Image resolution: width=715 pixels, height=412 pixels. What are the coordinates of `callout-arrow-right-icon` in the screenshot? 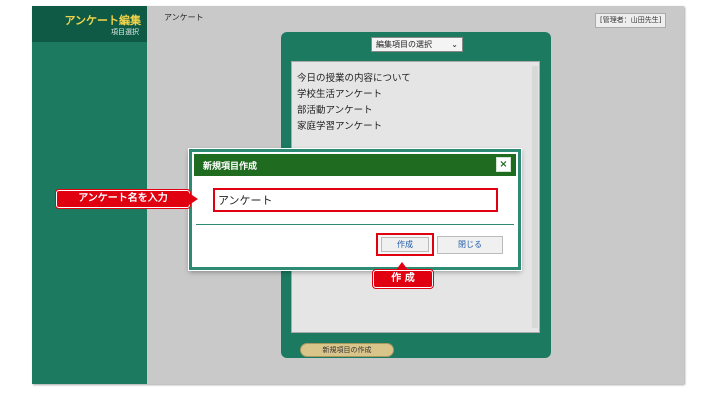 It's located at (193, 199).